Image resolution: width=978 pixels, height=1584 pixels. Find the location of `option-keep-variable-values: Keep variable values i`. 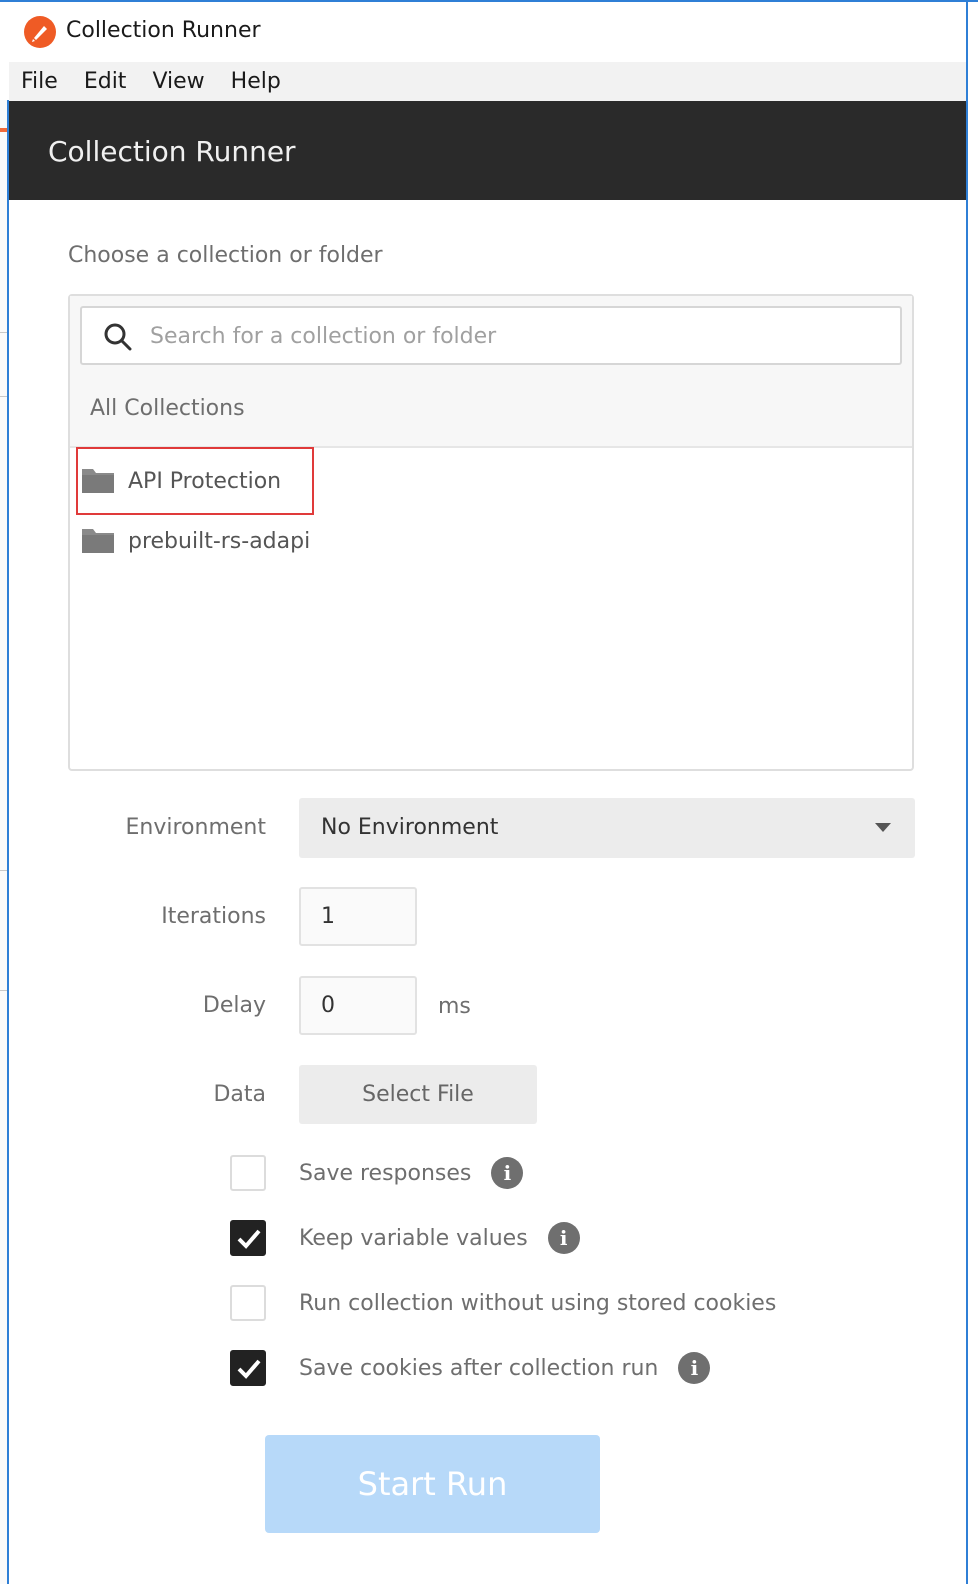

option-keep-variable-values: Keep variable values i is located at coordinates (405, 1238).